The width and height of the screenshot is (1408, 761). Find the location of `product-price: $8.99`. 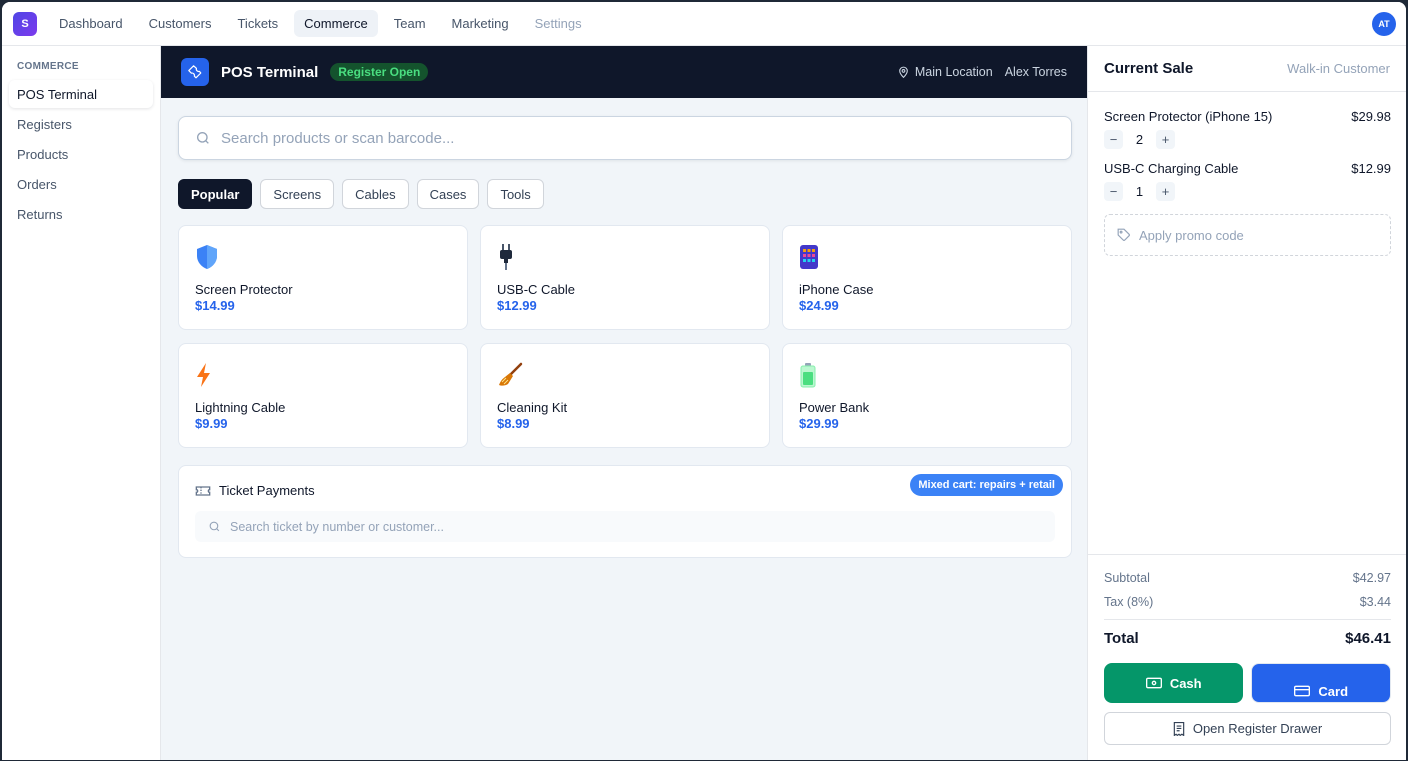

product-price: $8.99 is located at coordinates (513, 423).